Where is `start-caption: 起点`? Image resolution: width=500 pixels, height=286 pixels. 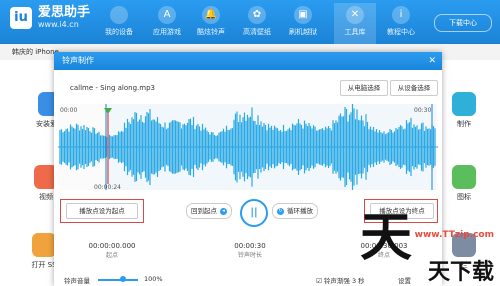
start-caption: 起点 is located at coordinates (111, 255).